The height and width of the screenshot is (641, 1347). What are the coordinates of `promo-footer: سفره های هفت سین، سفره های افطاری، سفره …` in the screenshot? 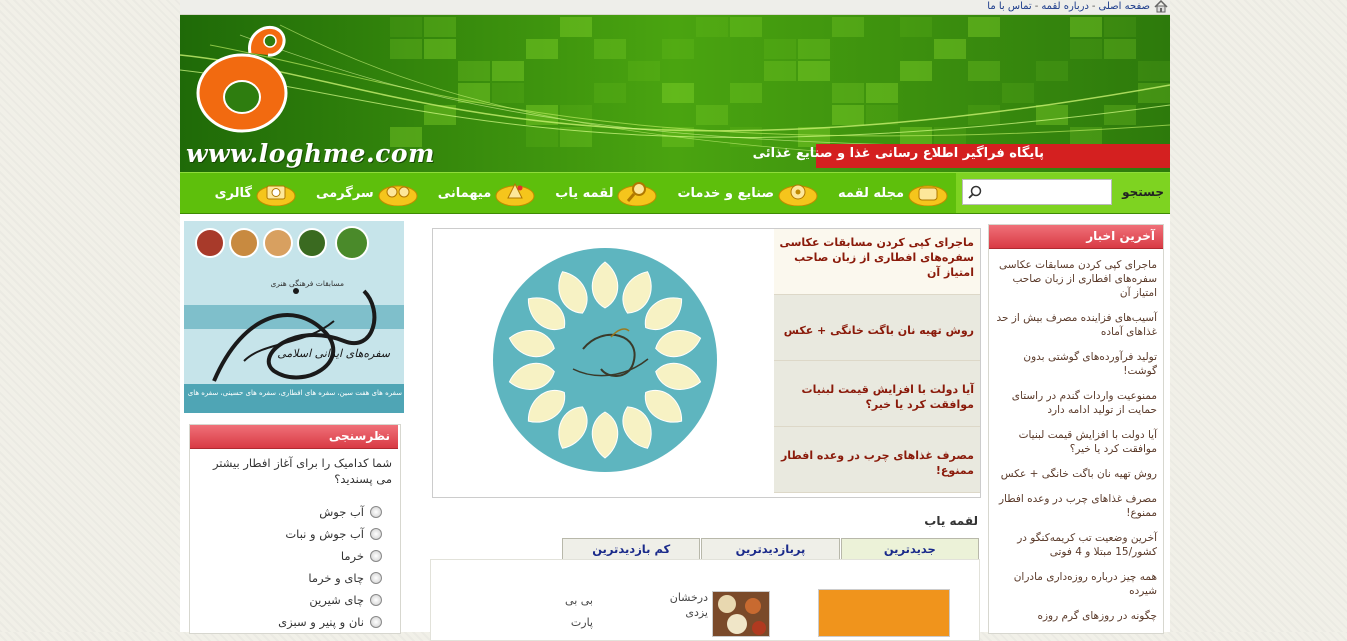 It's located at (294, 393).